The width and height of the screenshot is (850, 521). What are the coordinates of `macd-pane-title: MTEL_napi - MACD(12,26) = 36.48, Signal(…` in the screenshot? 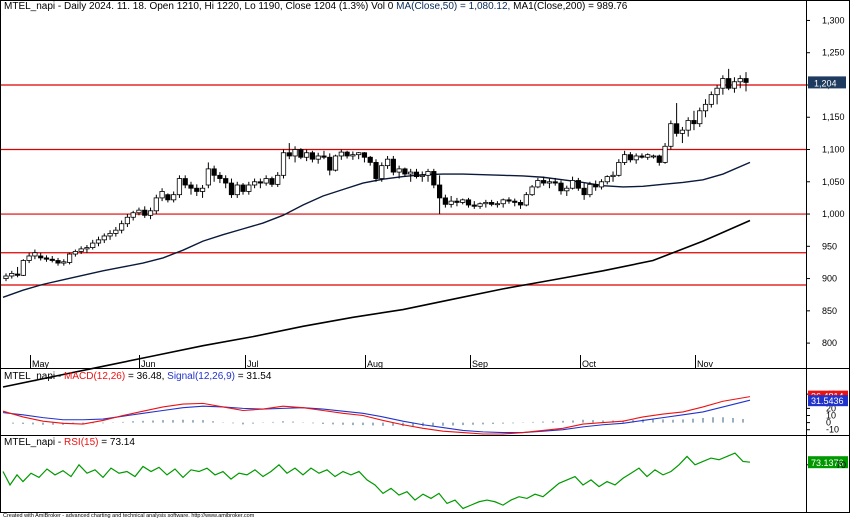 It's located at (137, 376).